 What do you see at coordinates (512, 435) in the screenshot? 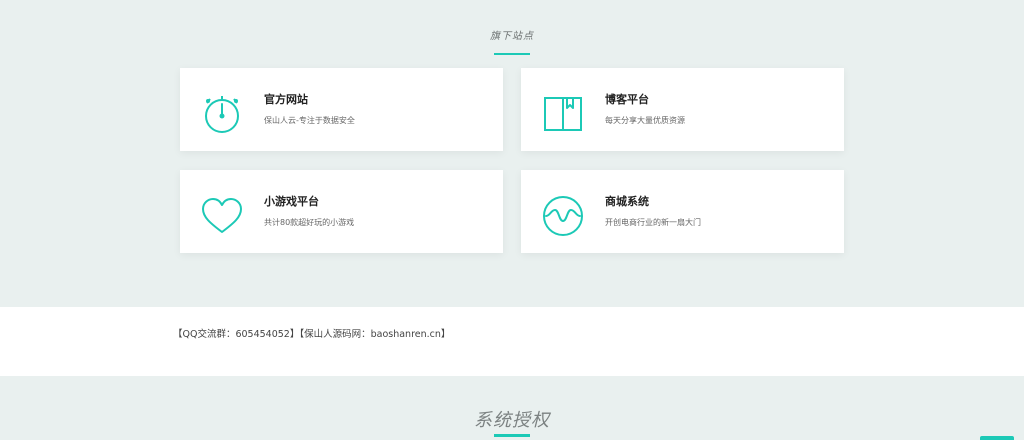
I see `next-section-underline` at bounding box center [512, 435].